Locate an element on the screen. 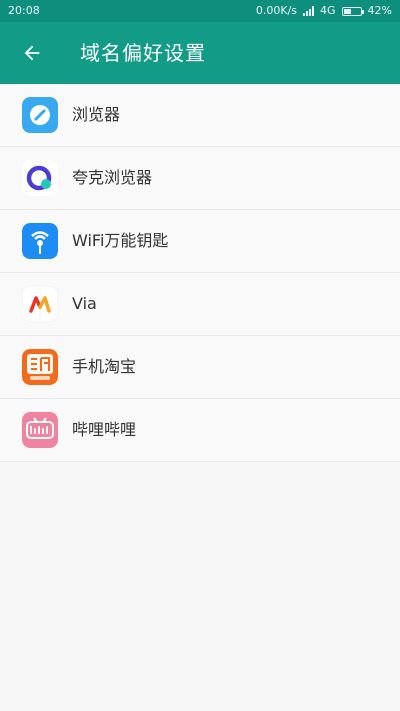 The height and width of the screenshot is (711, 400). quark-icon is located at coordinates (40, 178).